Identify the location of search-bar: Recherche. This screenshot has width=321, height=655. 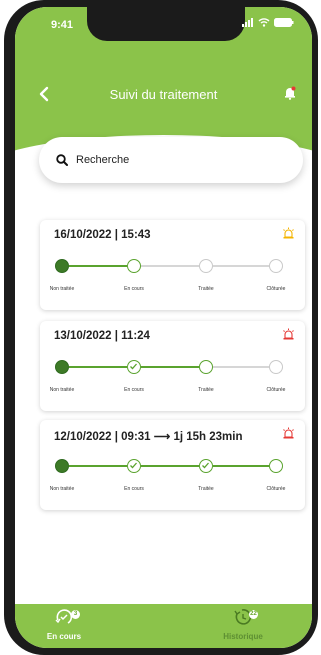
(171, 160).